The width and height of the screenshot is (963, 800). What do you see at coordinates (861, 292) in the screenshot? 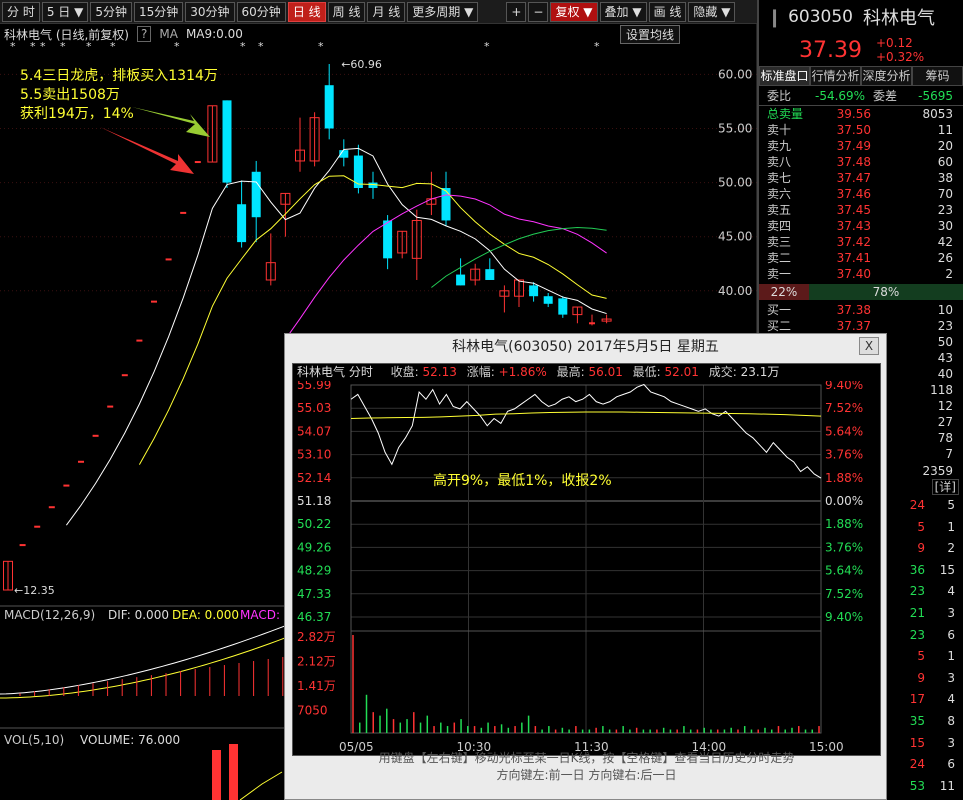
I see `order-ratio-bar: 22% 78%` at bounding box center [861, 292].